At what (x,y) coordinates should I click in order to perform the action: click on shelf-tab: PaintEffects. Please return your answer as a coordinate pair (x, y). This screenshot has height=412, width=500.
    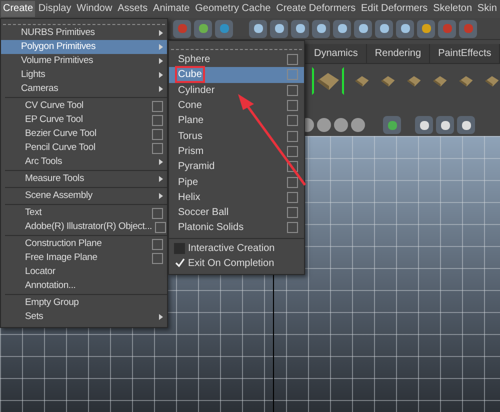
    Looking at the image, I should click on (465, 53).